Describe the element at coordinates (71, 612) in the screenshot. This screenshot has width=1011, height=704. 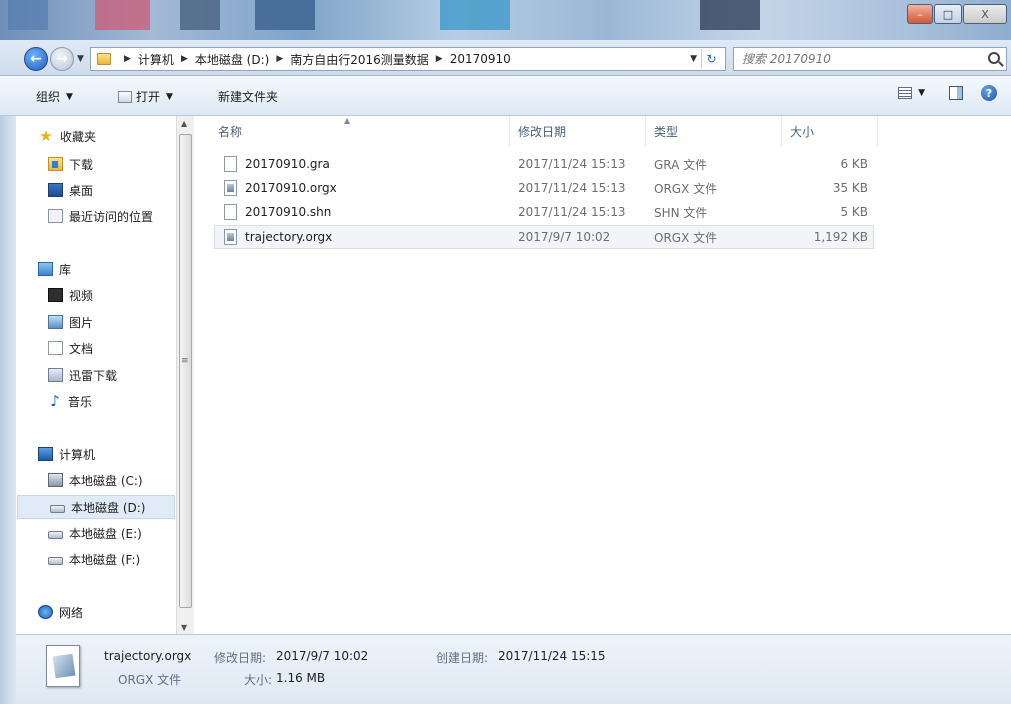
I see `nav-label: 网络` at that location.